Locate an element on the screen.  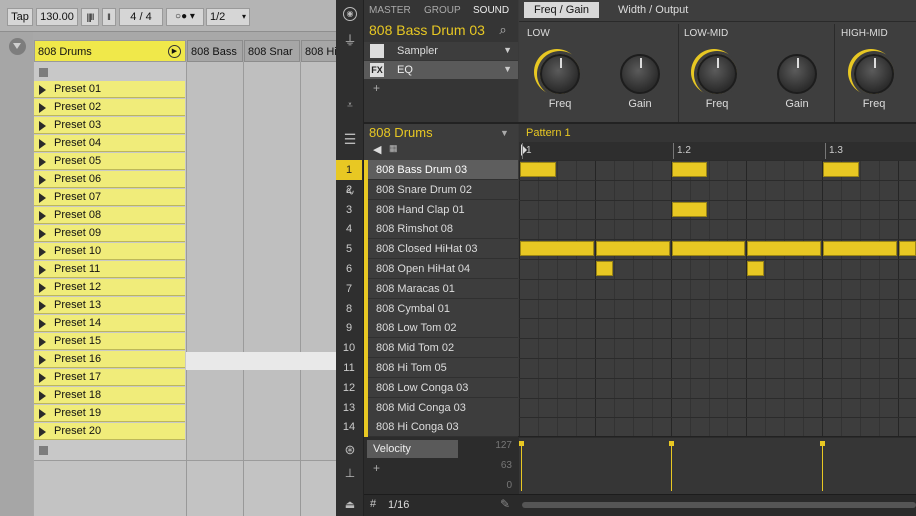
clip-slot: Preset 18 is located at coordinates (109, 395).